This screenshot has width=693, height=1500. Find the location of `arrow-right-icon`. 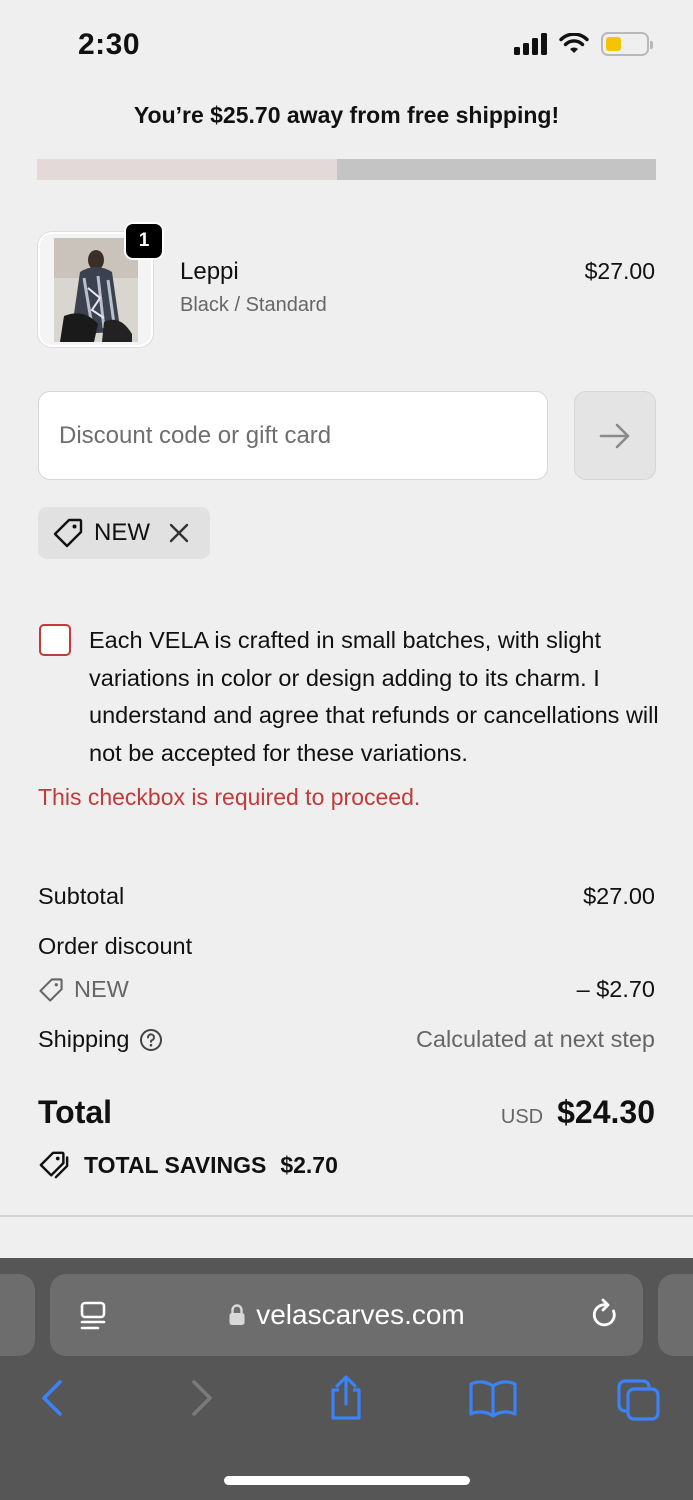

arrow-right-icon is located at coordinates (614, 435).